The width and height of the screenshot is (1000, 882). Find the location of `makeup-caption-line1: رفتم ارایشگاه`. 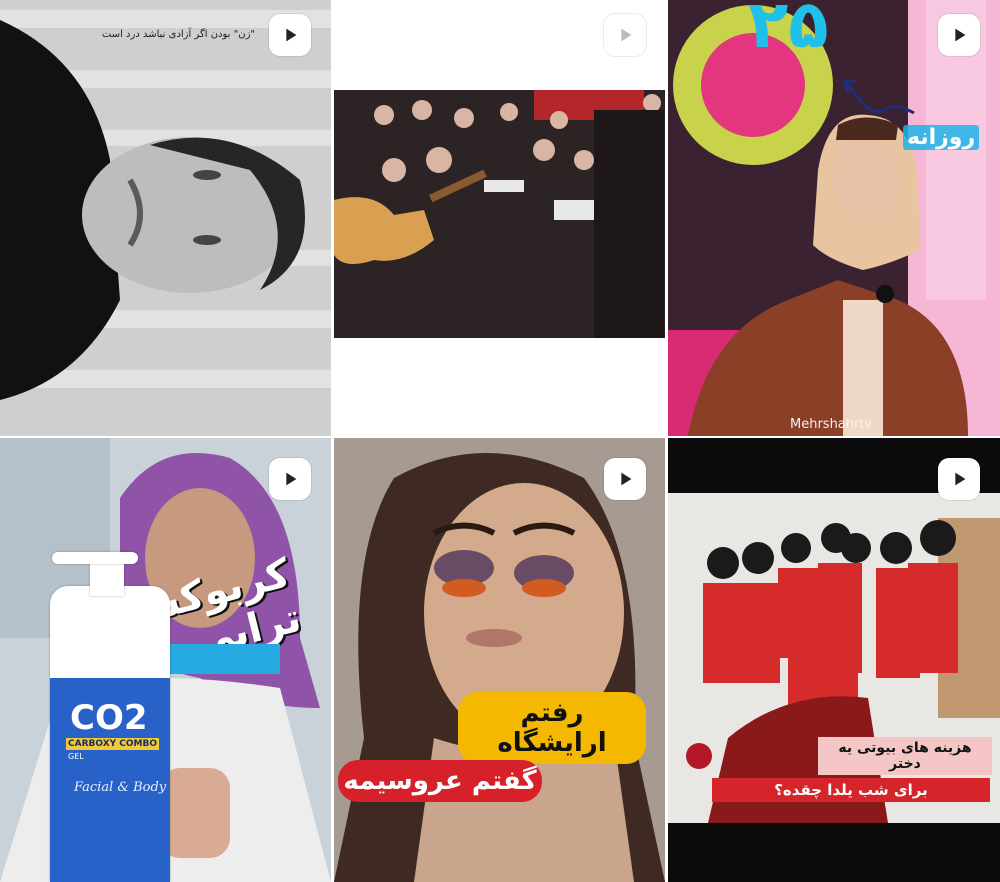

makeup-caption-line1: رفتم ارایشگاه is located at coordinates (552, 728).